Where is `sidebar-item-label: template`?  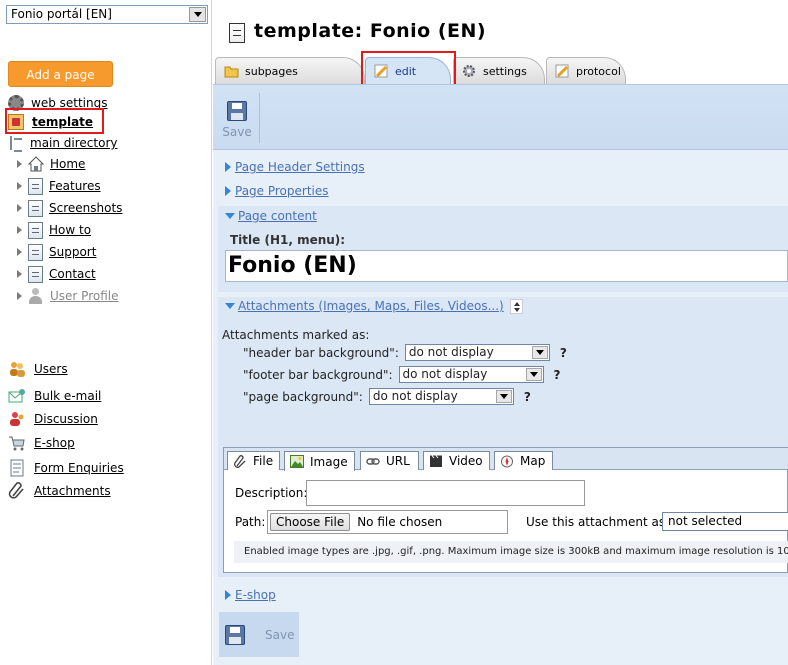 sidebar-item-label: template is located at coordinates (62, 122).